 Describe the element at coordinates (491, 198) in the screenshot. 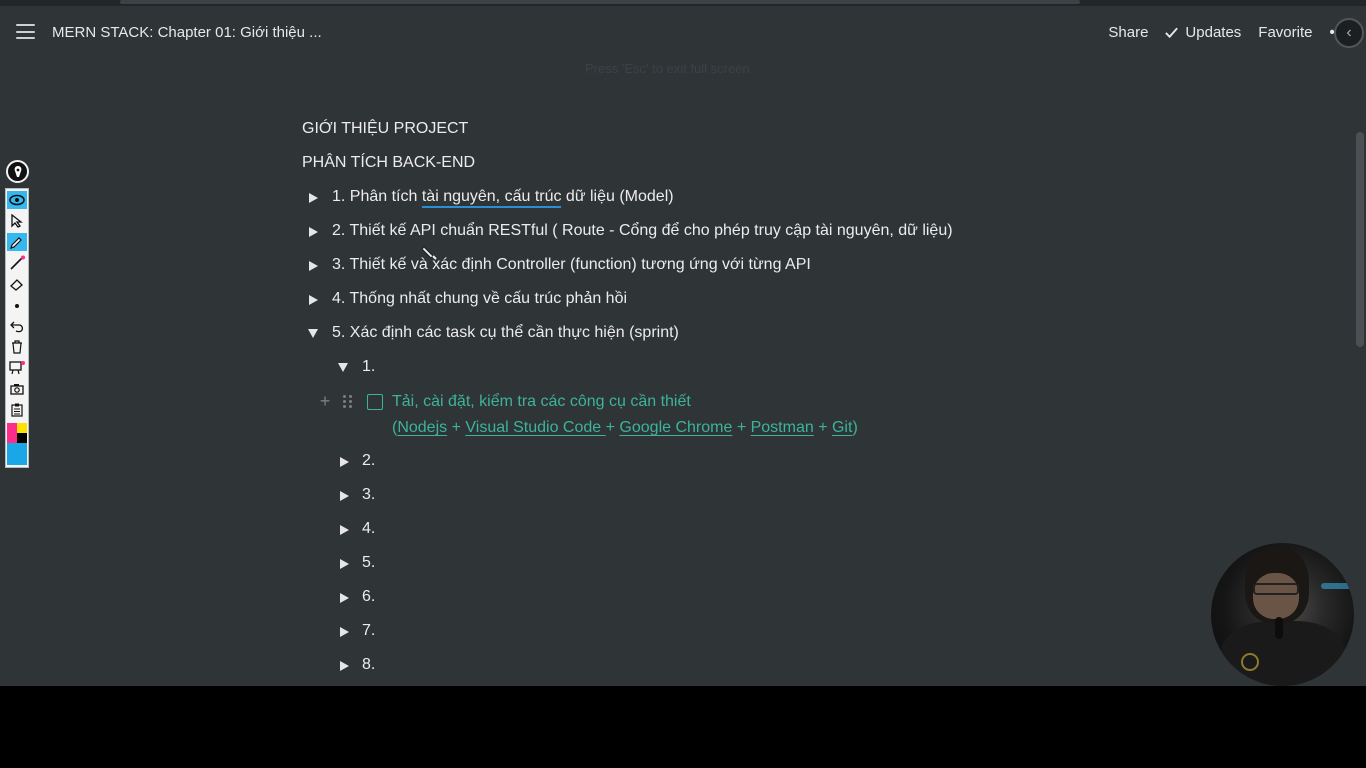

I see `underlined-text: tài nguyên, cấu trúc` at that location.